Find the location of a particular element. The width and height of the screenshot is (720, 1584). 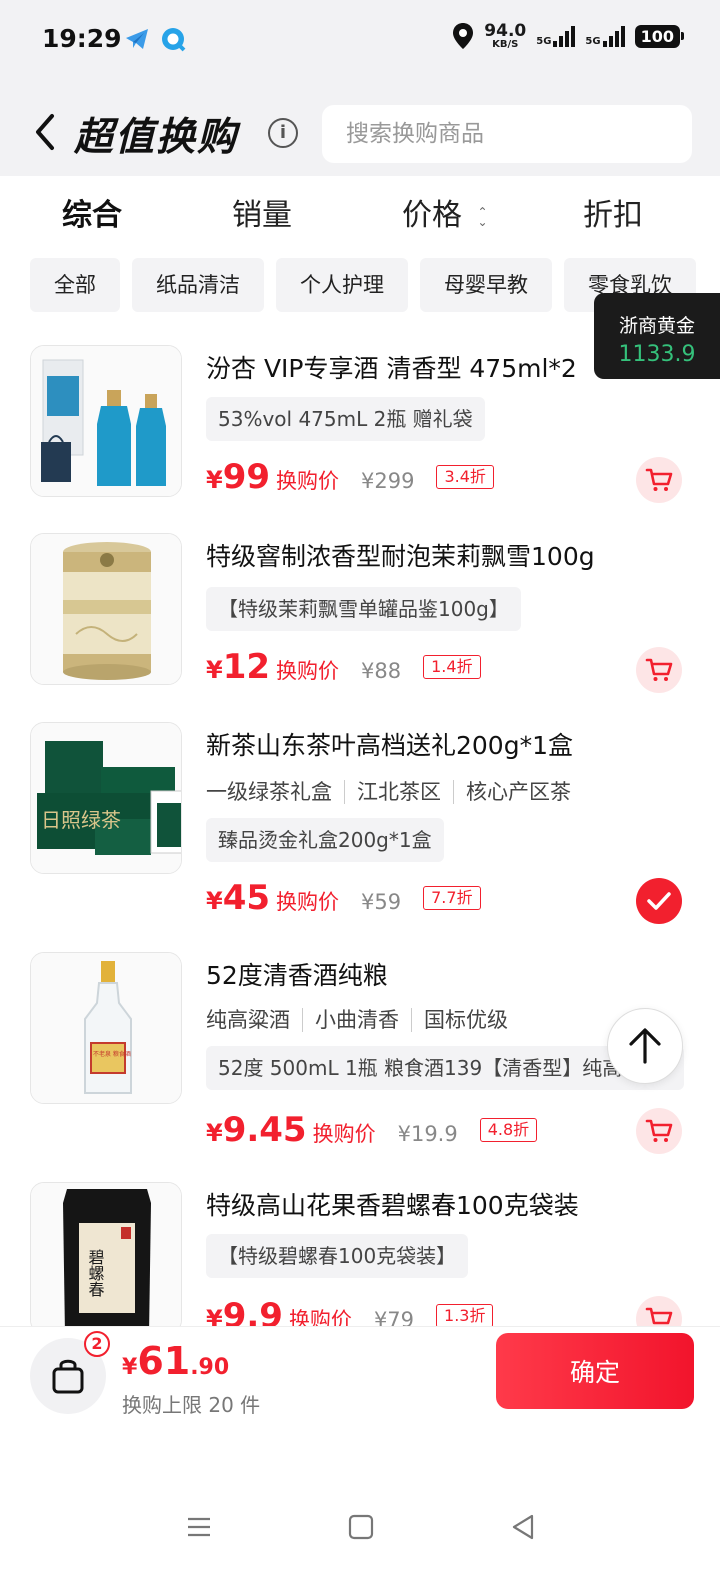

battery-icon: 100 is located at coordinates (659, 36).